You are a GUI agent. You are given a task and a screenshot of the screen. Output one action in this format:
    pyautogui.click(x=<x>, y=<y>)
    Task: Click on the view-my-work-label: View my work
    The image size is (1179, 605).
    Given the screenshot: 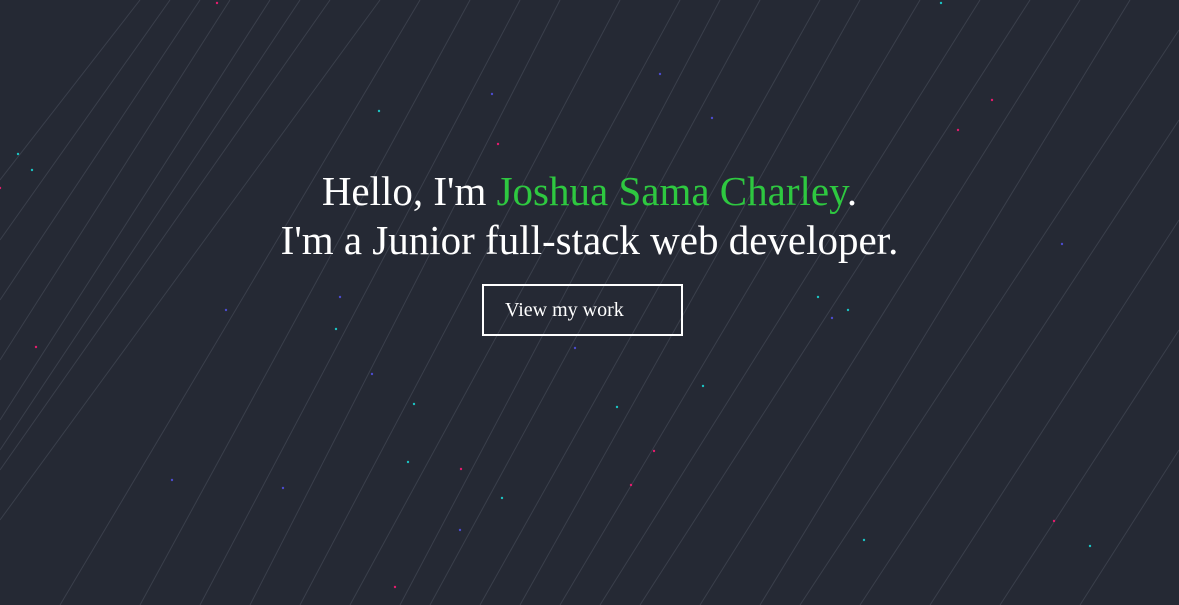 What is the action you would take?
    pyautogui.click(x=564, y=310)
    